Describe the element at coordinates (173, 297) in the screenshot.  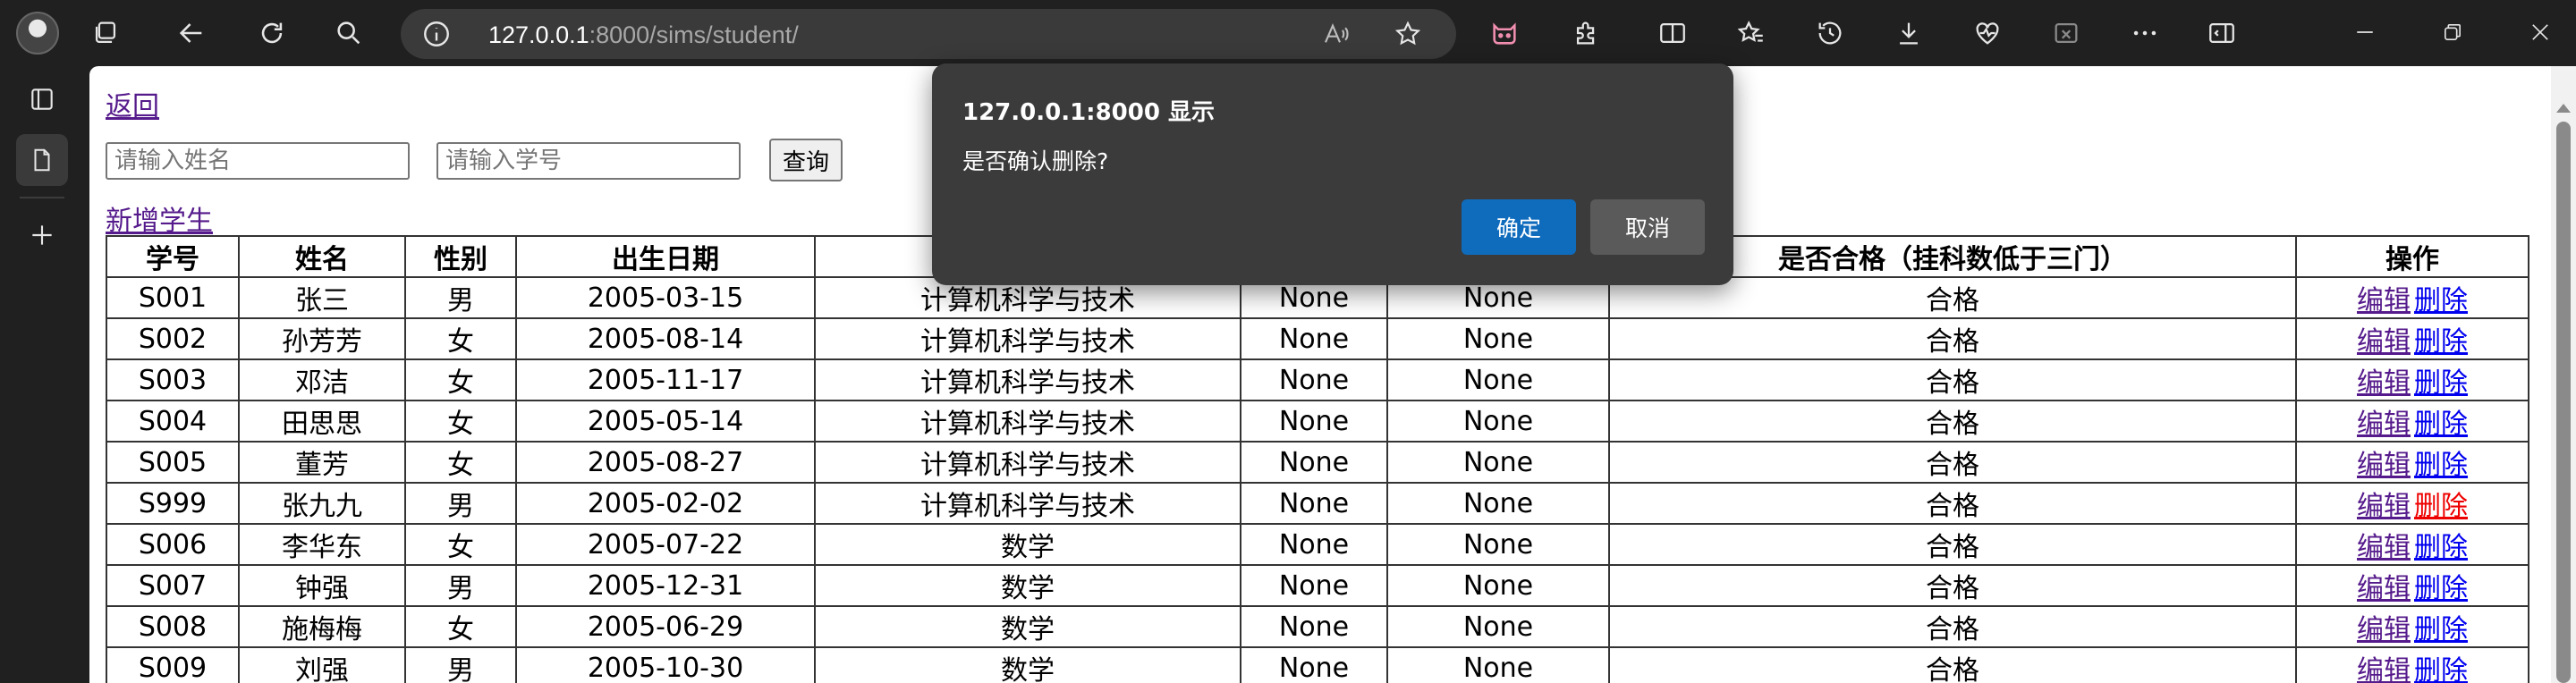
I see `cell-student-id: S001` at that location.